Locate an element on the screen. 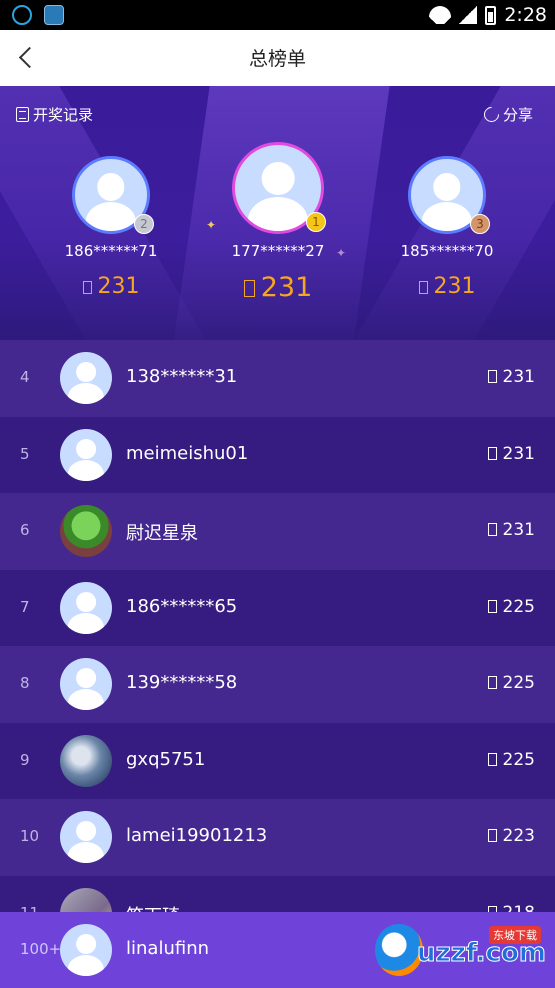 The image size is (555, 988). podium-name: 185******70 is located at coordinates (447, 251).